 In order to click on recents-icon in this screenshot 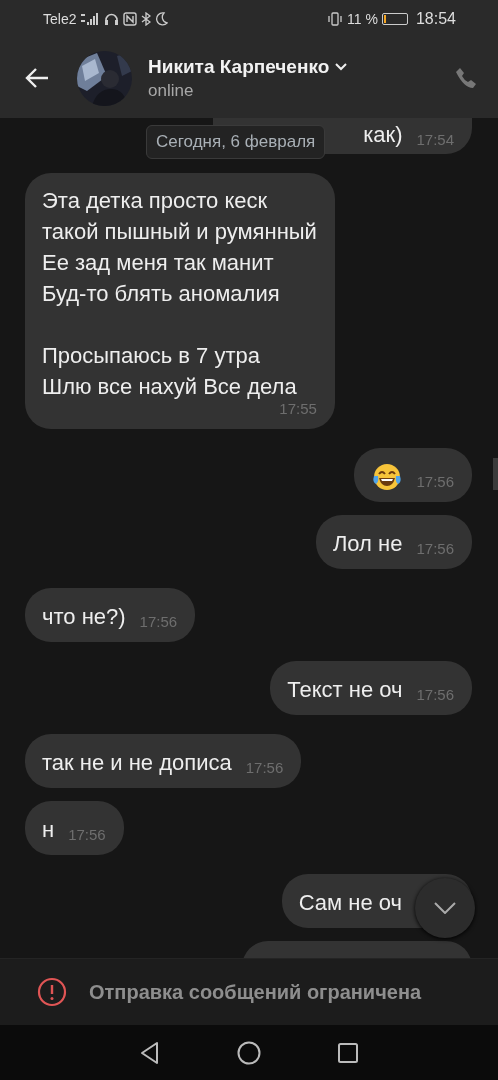, I will do `click(348, 1052)`.